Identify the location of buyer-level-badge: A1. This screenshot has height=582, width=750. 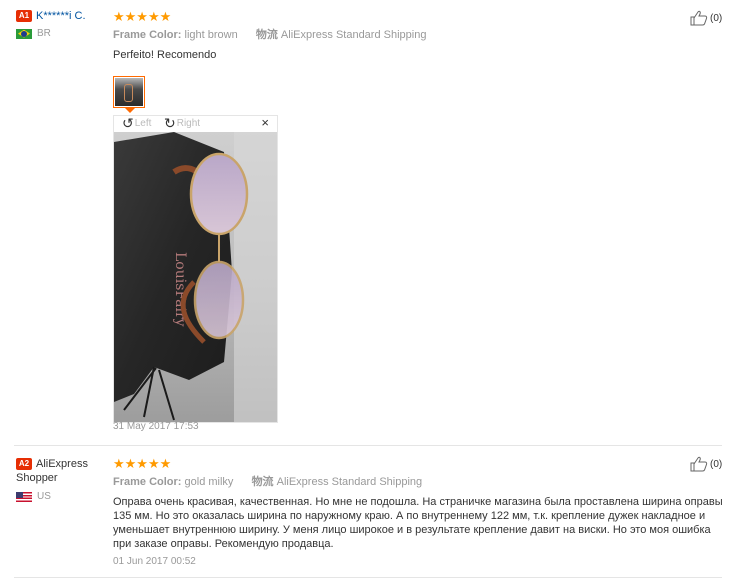
(24, 16).